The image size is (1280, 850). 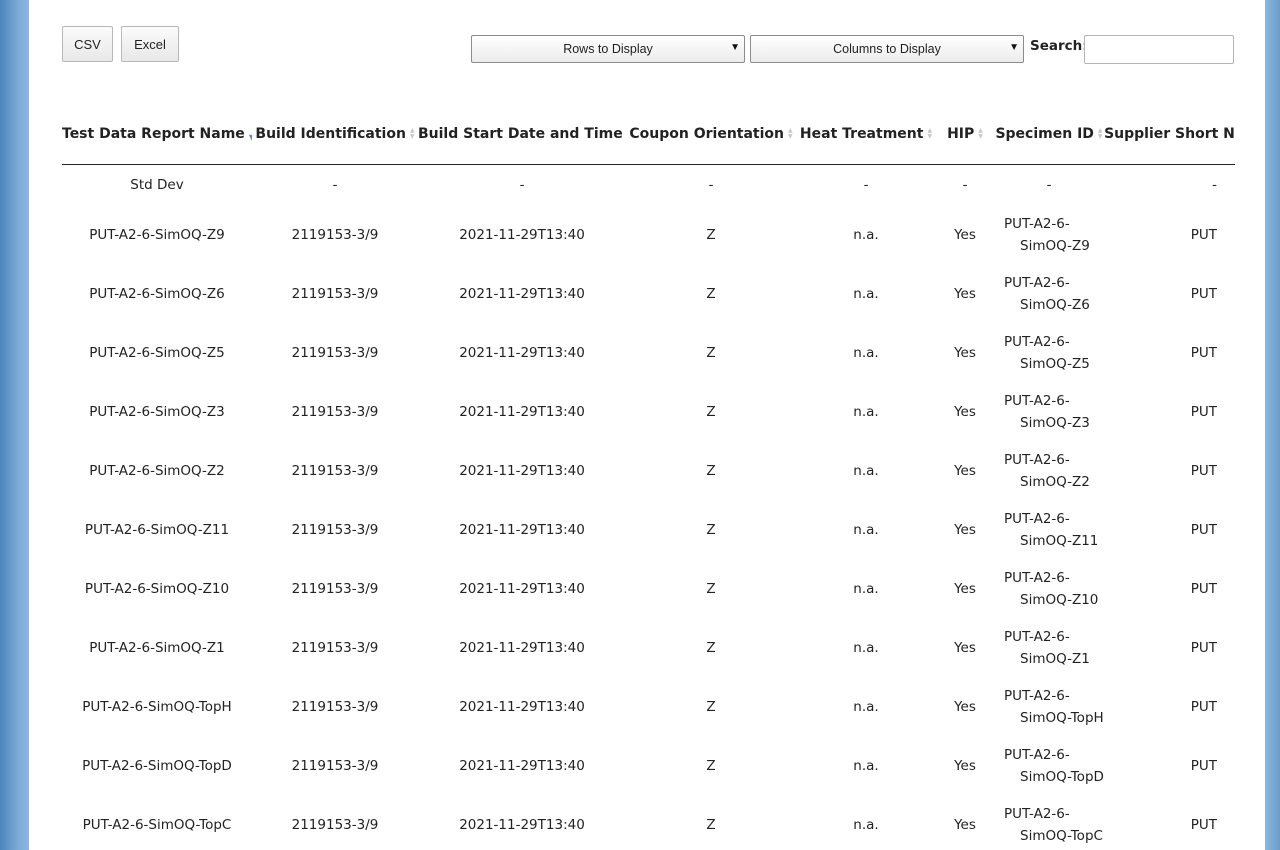 I want to click on column-header-specimen-id: Specimen ID ▲ ▼, so click(x=1049, y=134).